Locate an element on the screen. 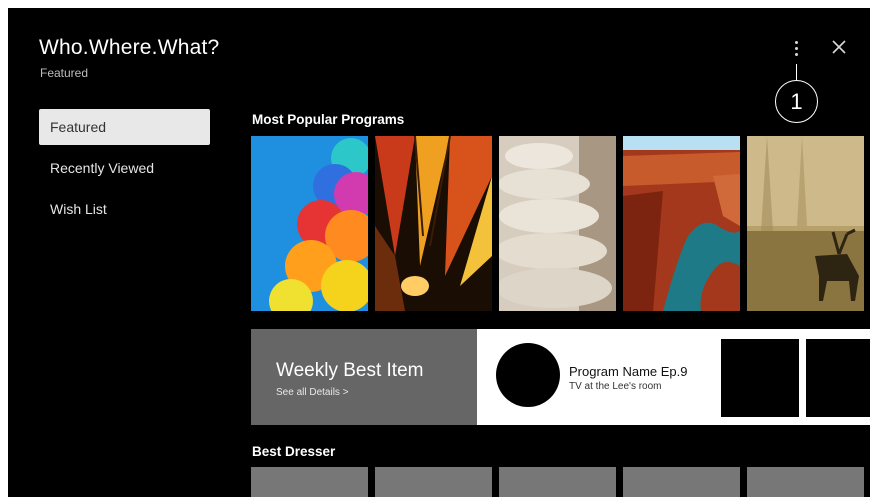 The image size is (870, 497). program-card: Program Name Ep.9 TV at the Lee's room is located at coordinates (673, 377).